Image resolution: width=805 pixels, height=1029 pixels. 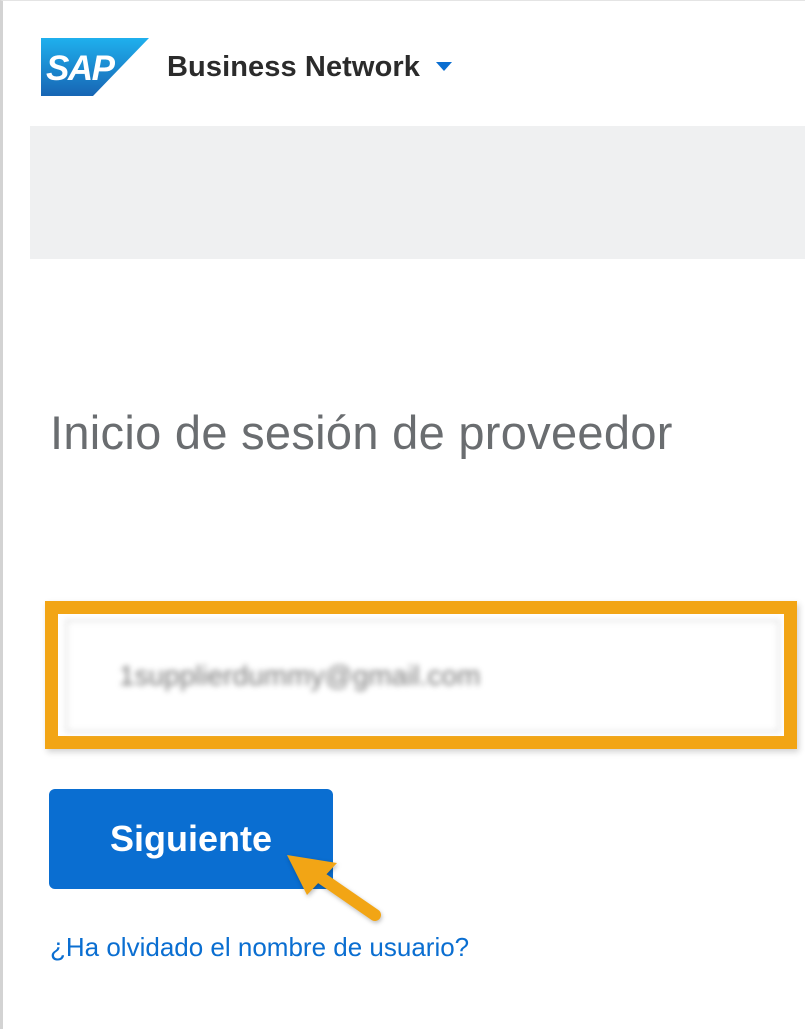 I want to click on message-banner, so click(x=417, y=192).